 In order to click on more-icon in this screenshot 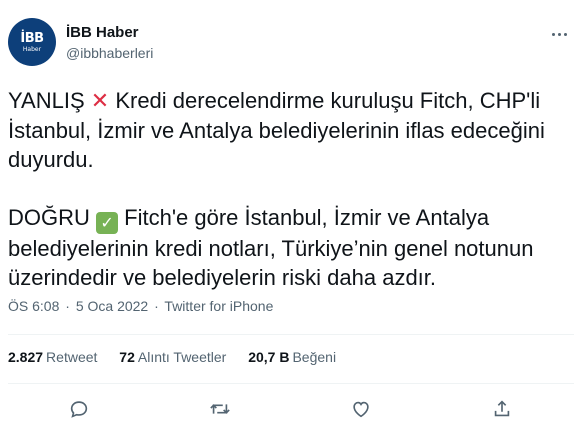, I will do `click(560, 34)`.